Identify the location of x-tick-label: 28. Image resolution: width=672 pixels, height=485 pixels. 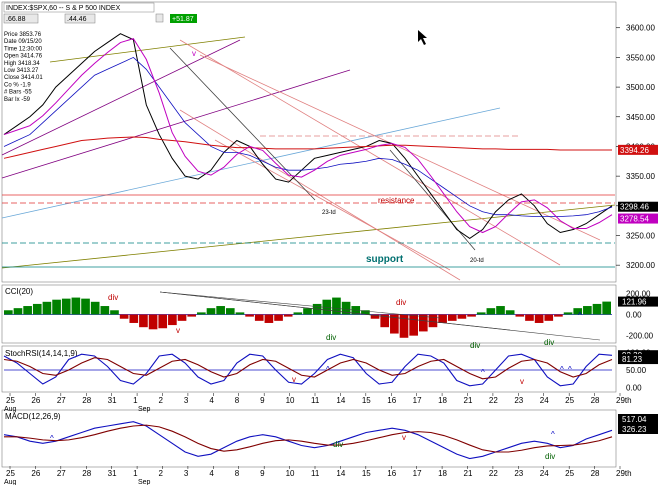
(595, 400).